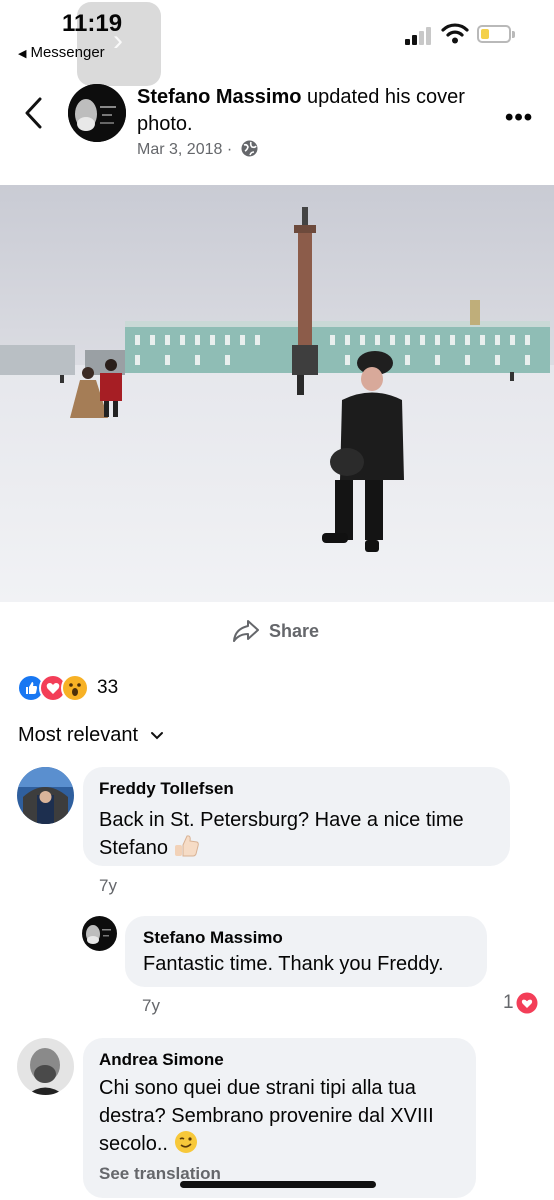  I want to click on post-date: Mar 3, 2018 ·, so click(197, 149).